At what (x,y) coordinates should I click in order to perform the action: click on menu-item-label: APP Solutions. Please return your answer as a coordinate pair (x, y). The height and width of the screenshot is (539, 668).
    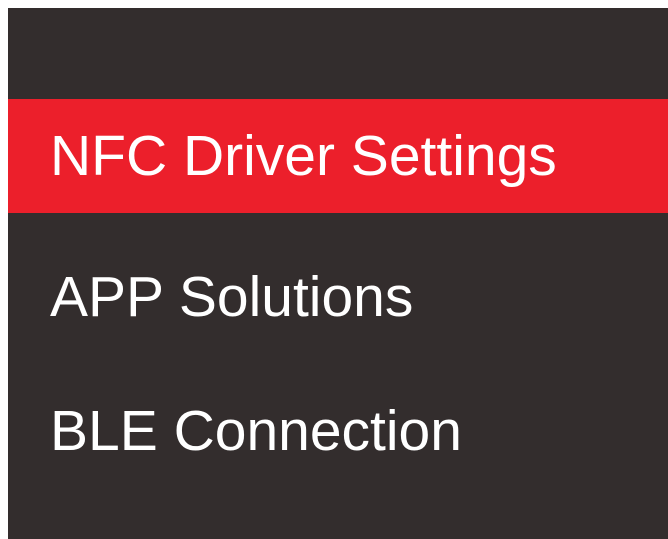
    Looking at the image, I should click on (232, 296).